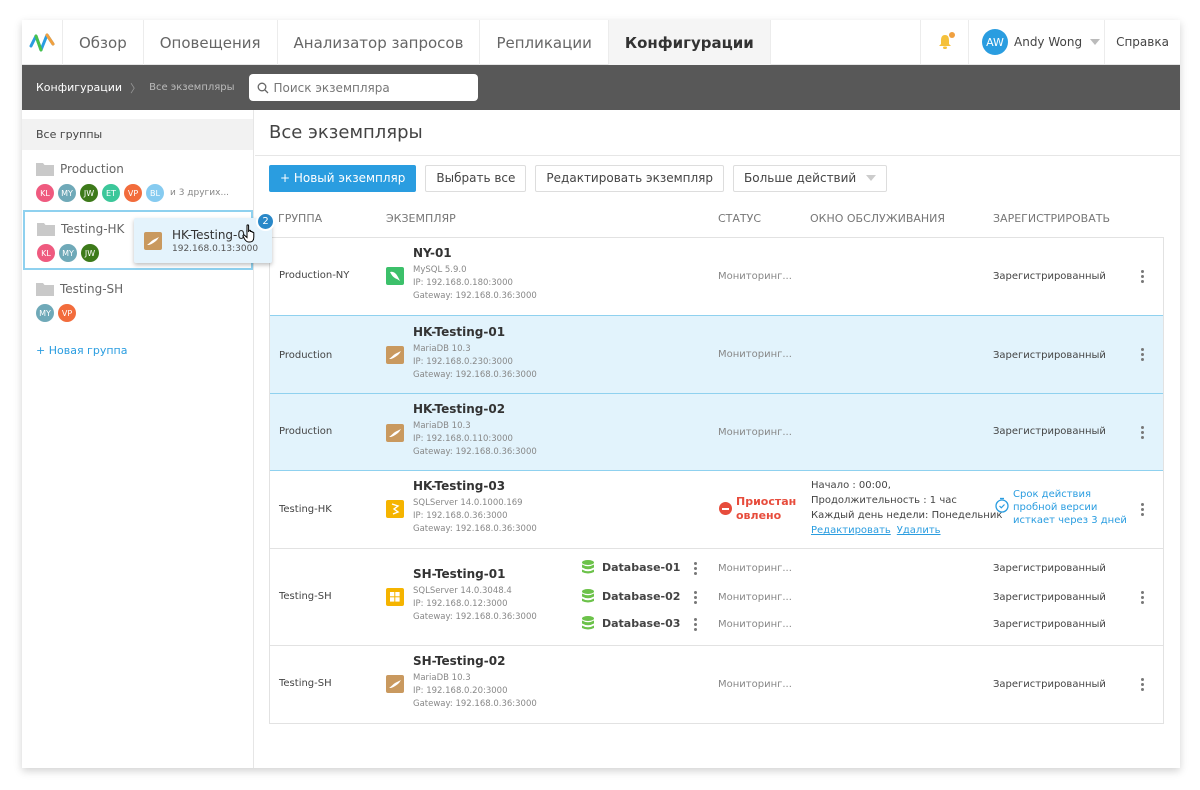 The image size is (1200, 790). I want to click on instance-ip: IP: 192.168.0.20:3000, so click(460, 691).